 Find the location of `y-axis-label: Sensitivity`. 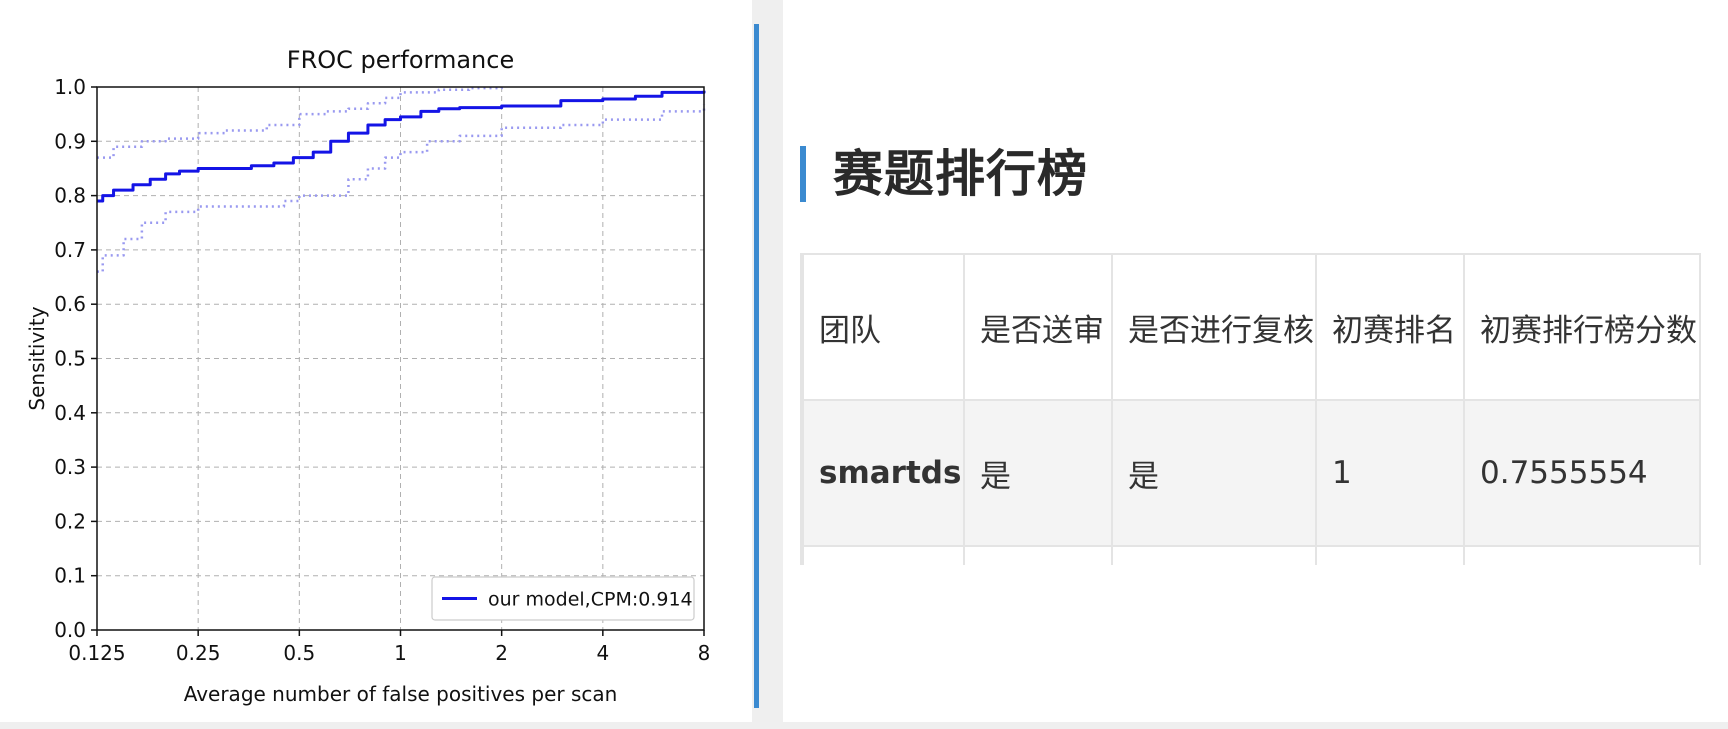

y-axis-label: Sensitivity is located at coordinates (37, 358).